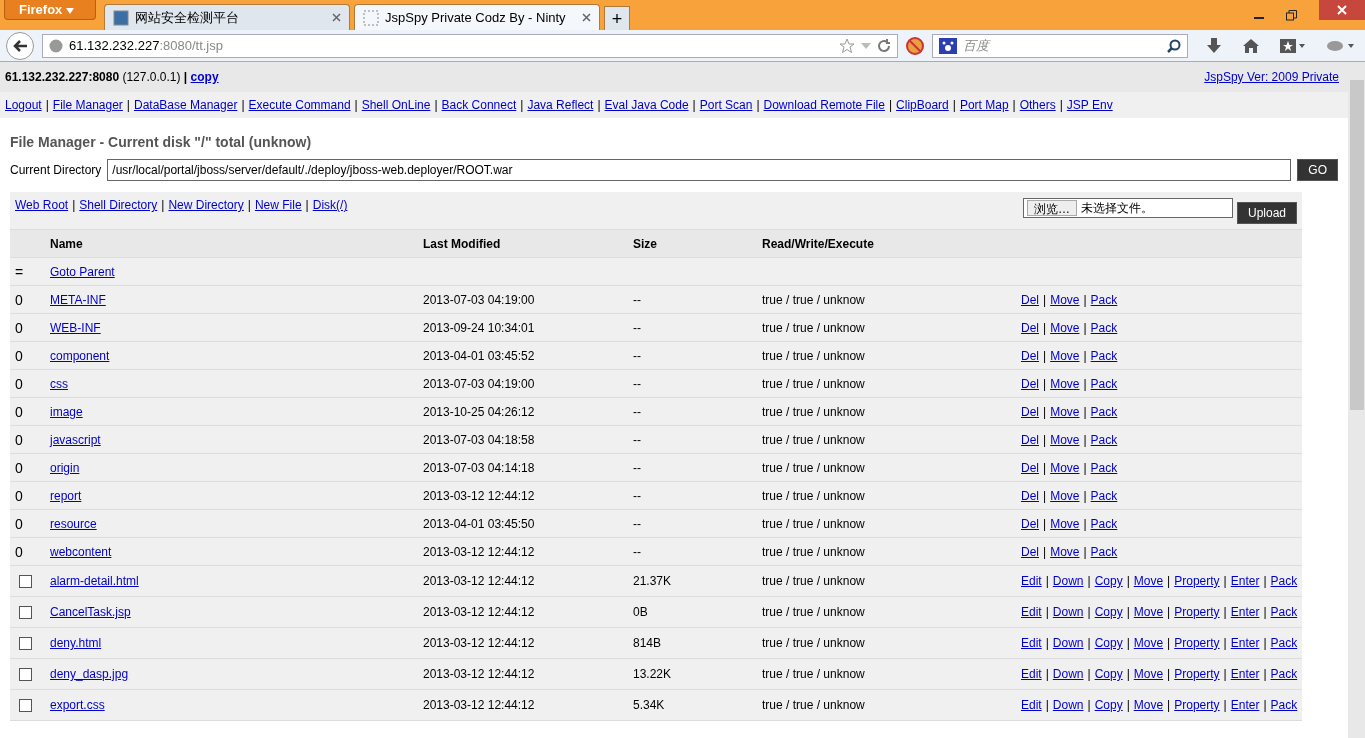 Image resolution: width=1365 pixels, height=738 pixels. What do you see at coordinates (89, 674) in the screenshot?
I see `file-link: deny_dasp.jpg` at bounding box center [89, 674].